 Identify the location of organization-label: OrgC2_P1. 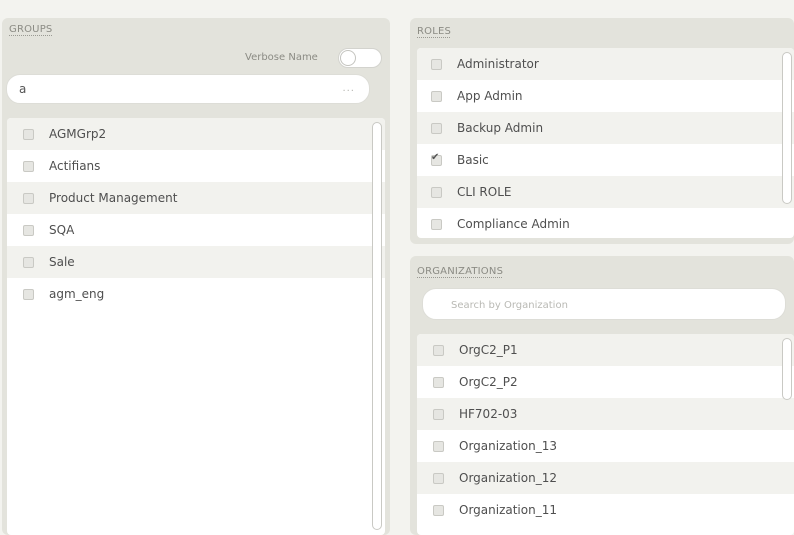
(488, 350).